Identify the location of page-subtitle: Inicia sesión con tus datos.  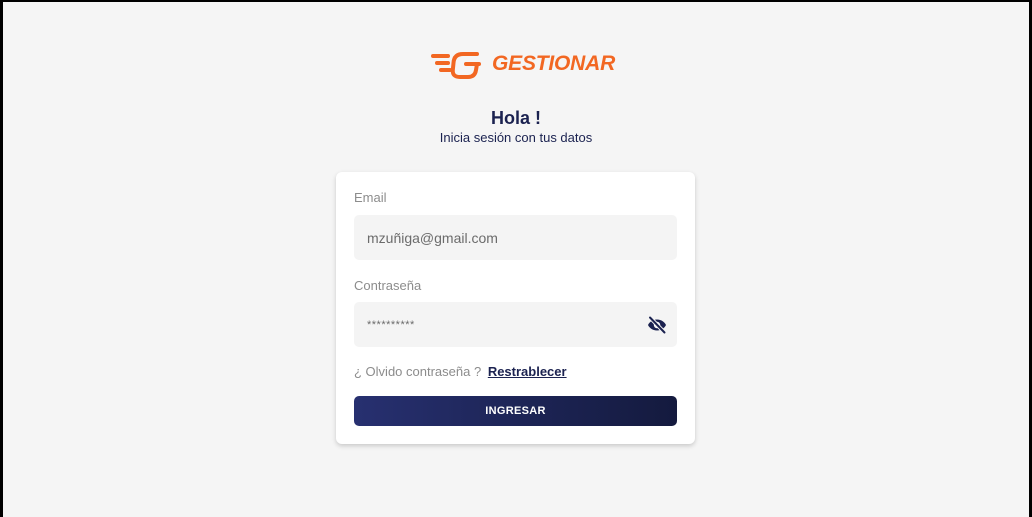
(516, 137).